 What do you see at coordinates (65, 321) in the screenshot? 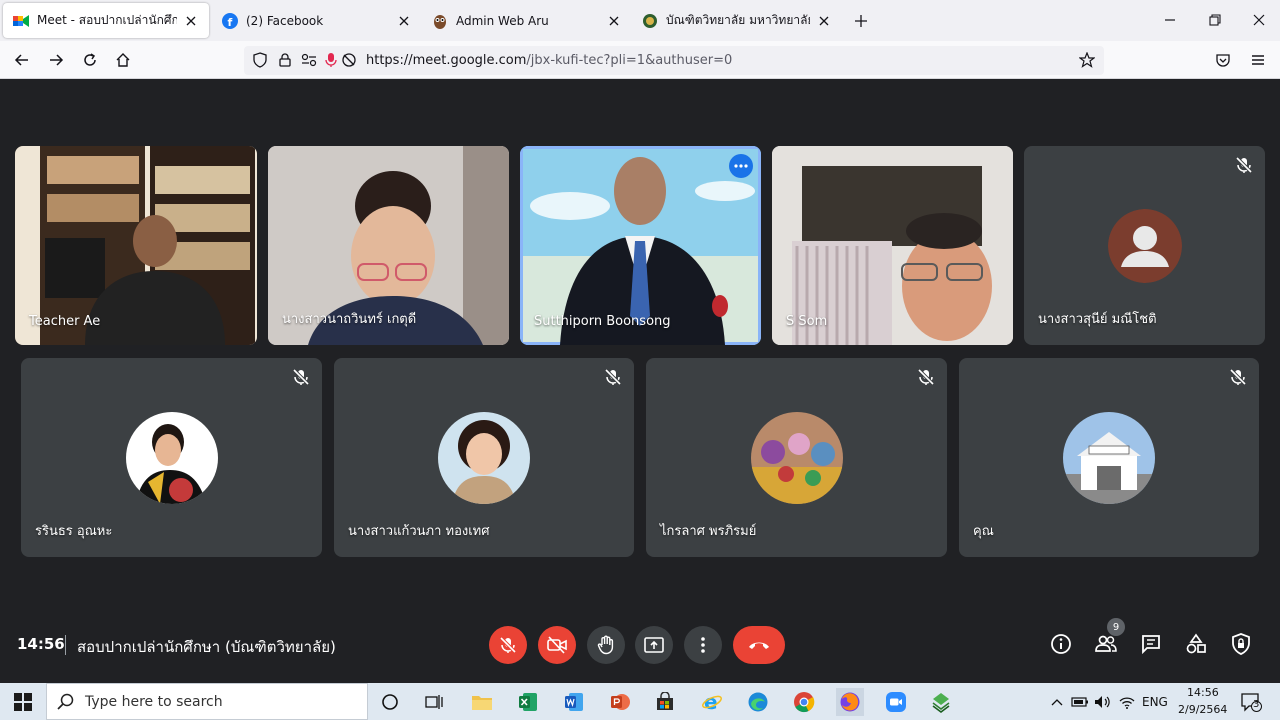
I see `participant-name: Teacher Ae` at bounding box center [65, 321].